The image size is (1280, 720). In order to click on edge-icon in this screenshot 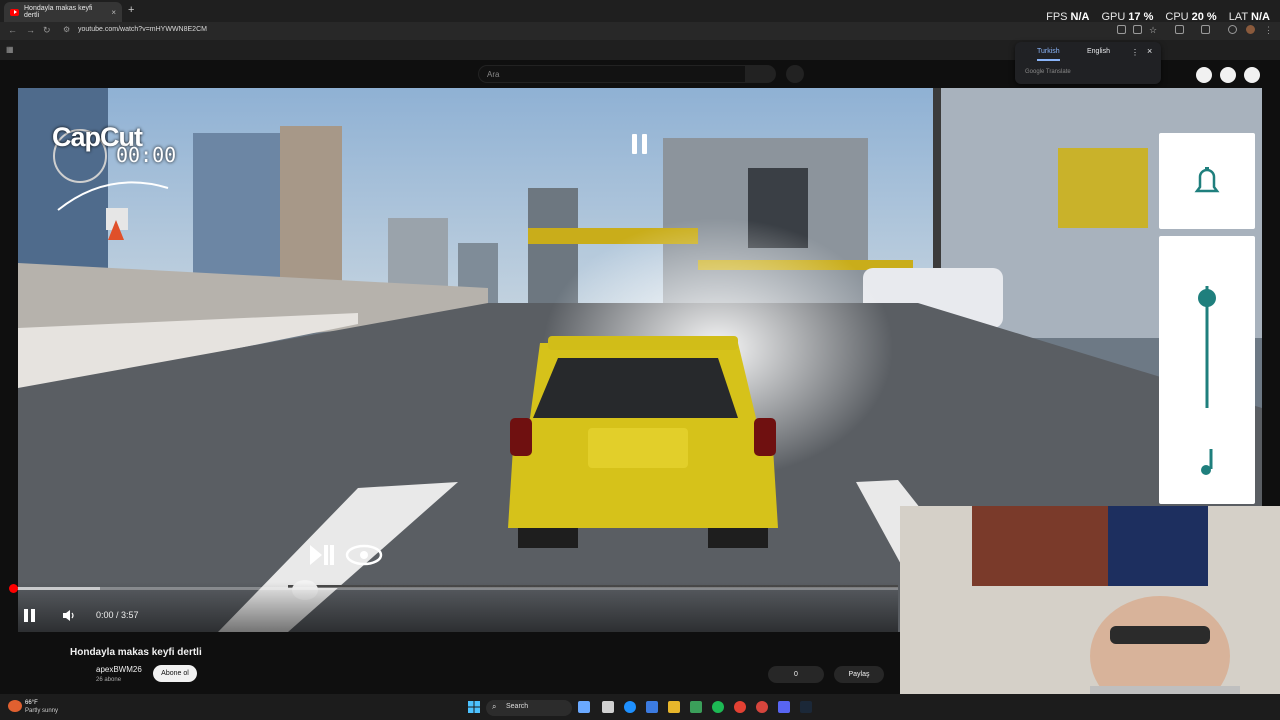, I will do `click(630, 707)`.